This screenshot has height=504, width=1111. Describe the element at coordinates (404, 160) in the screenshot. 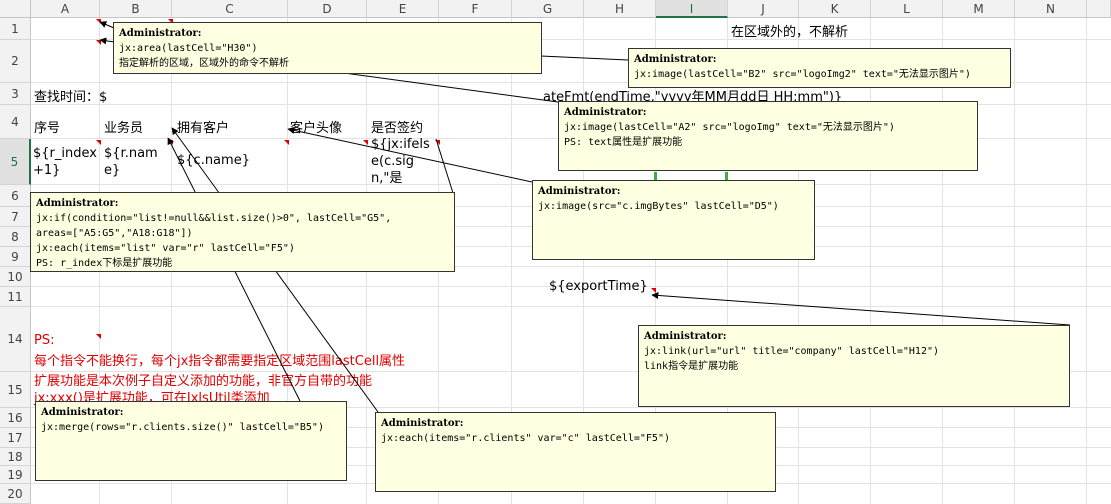

I see `cell-e5: ${jx:ifelse(c.sign,"是` at that location.